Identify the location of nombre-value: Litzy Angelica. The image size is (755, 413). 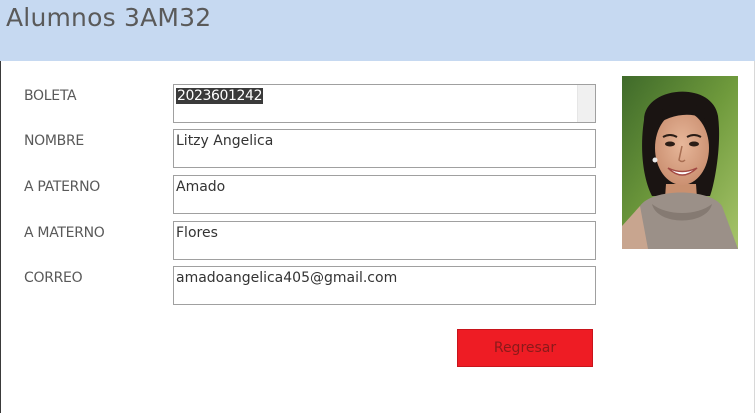
(225, 141).